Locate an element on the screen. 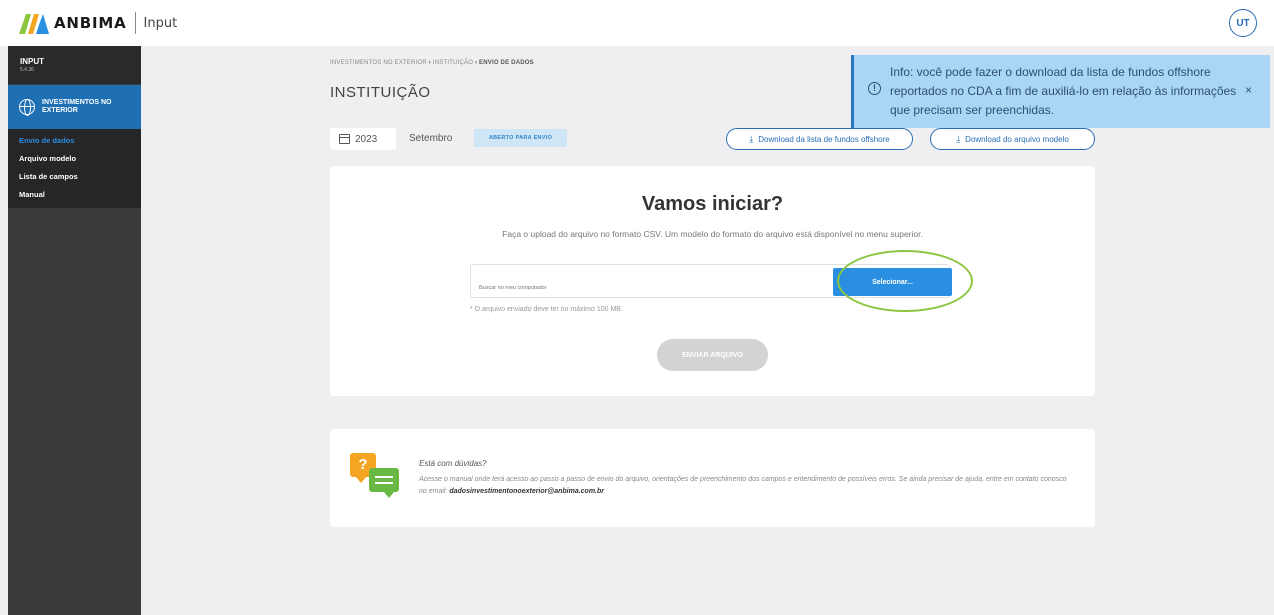  help-body-suffix: . is located at coordinates (605, 491).